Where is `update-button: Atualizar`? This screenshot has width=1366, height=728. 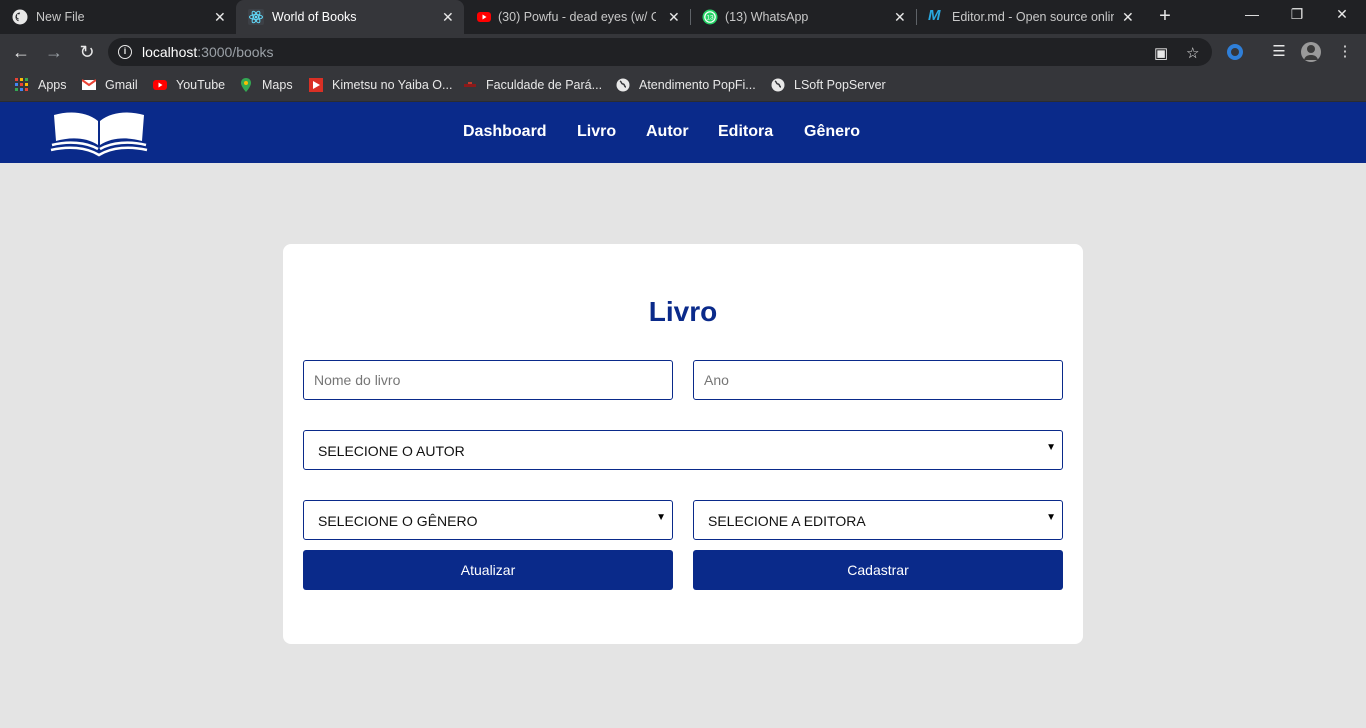 update-button: Atualizar is located at coordinates (488, 570).